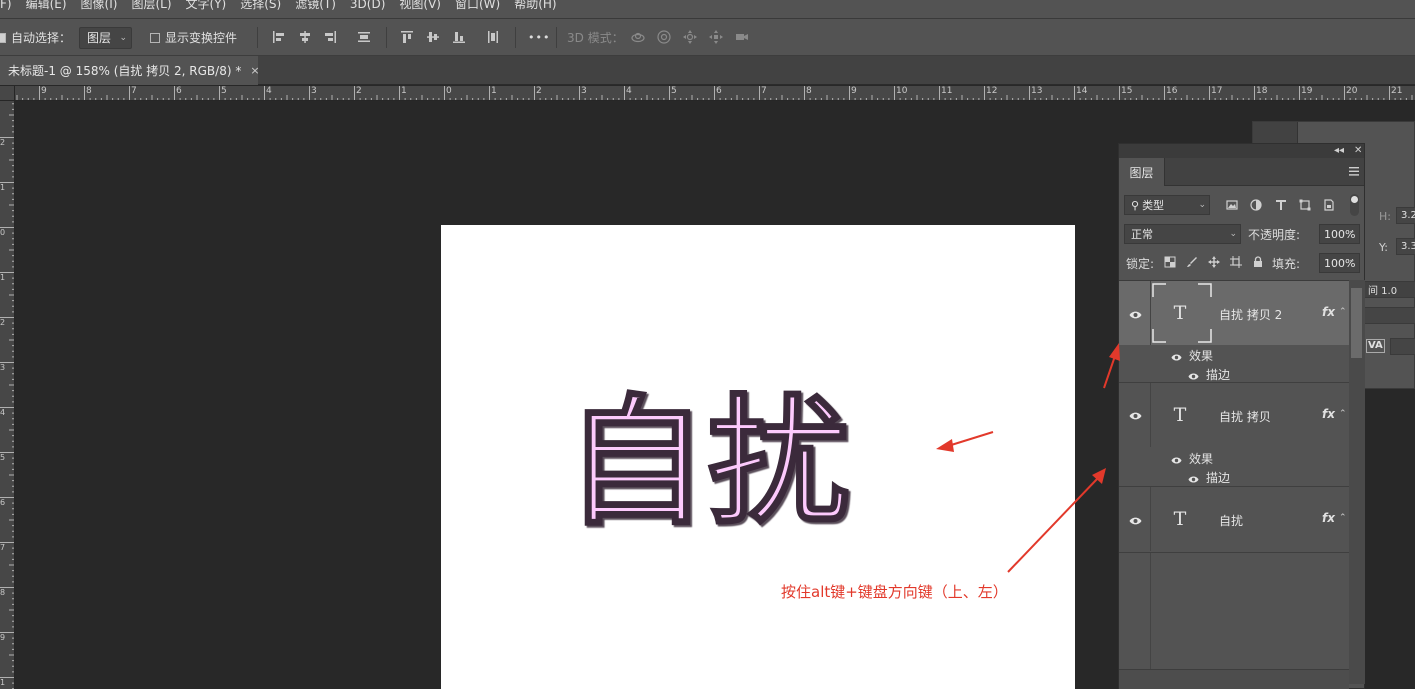 Image resolution: width=1415 pixels, height=689 pixels. Describe the element at coordinates (1357, 482) in the screenshot. I see `layers-scrollbar` at that location.